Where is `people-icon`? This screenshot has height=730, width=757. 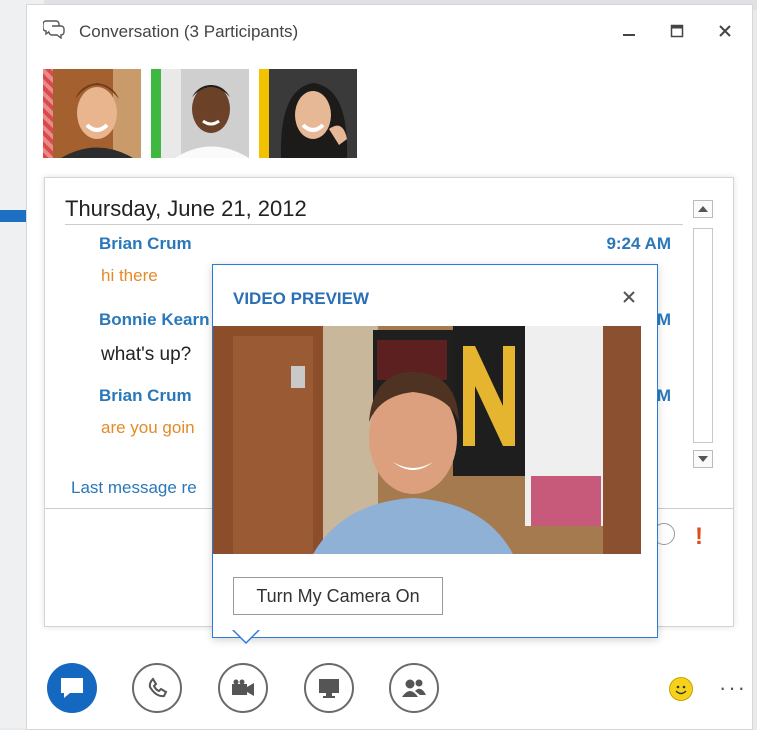 people-icon is located at coordinates (414, 688).